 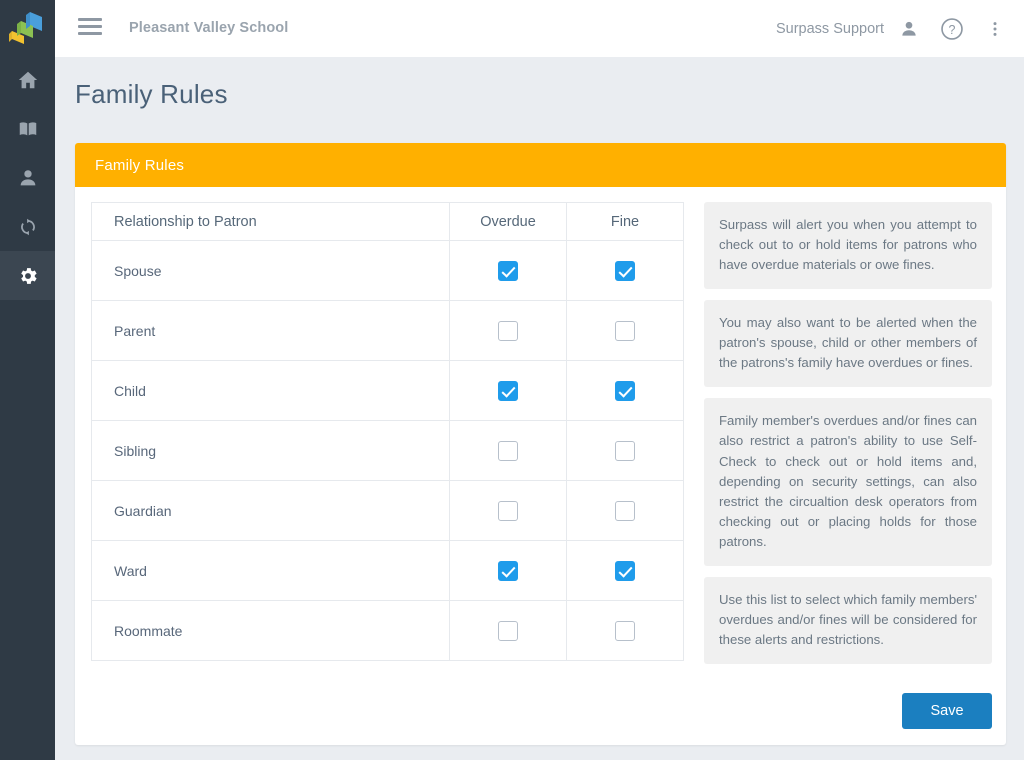 I want to click on card-header-title: Family Rules, so click(x=140, y=165).